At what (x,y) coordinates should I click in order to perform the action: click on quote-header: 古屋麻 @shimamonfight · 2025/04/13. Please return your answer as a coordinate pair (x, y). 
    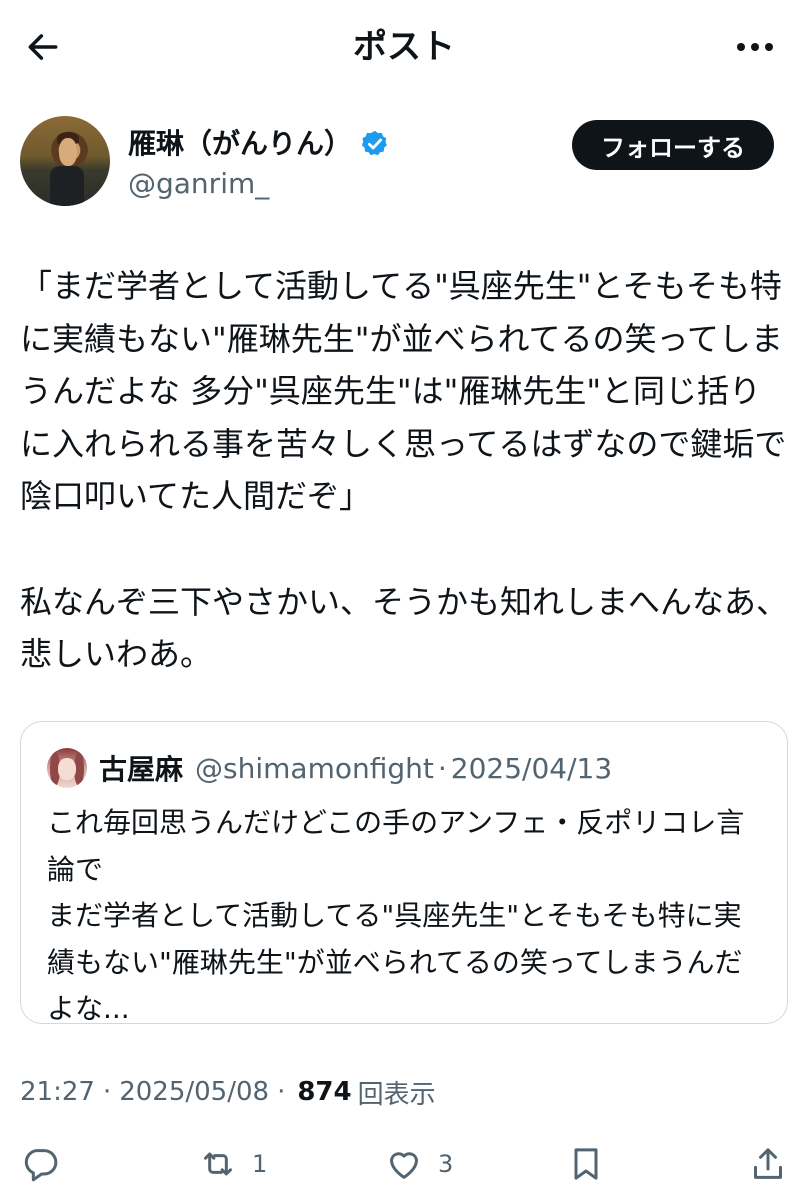
    Looking at the image, I should click on (355, 768).